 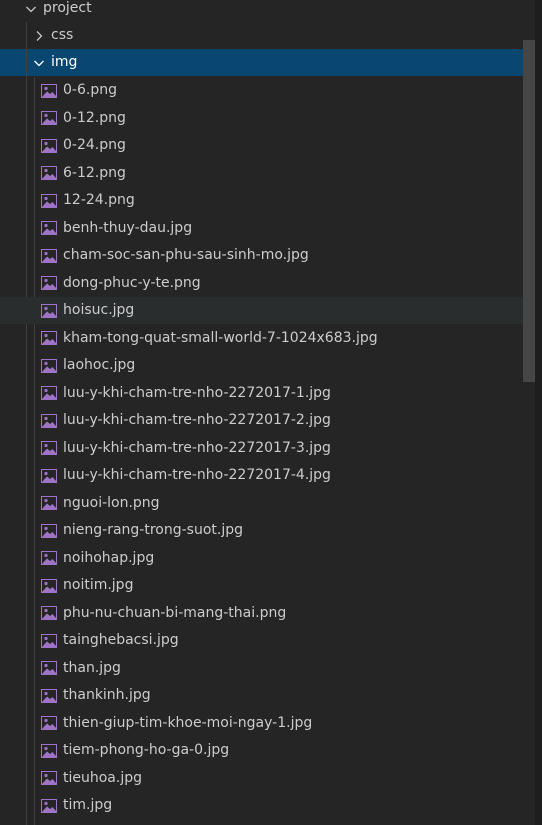 What do you see at coordinates (261, 228) in the screenshot?
I see `file-item: benh-thuy-dau.jpg` at bounding box center [261, 228].